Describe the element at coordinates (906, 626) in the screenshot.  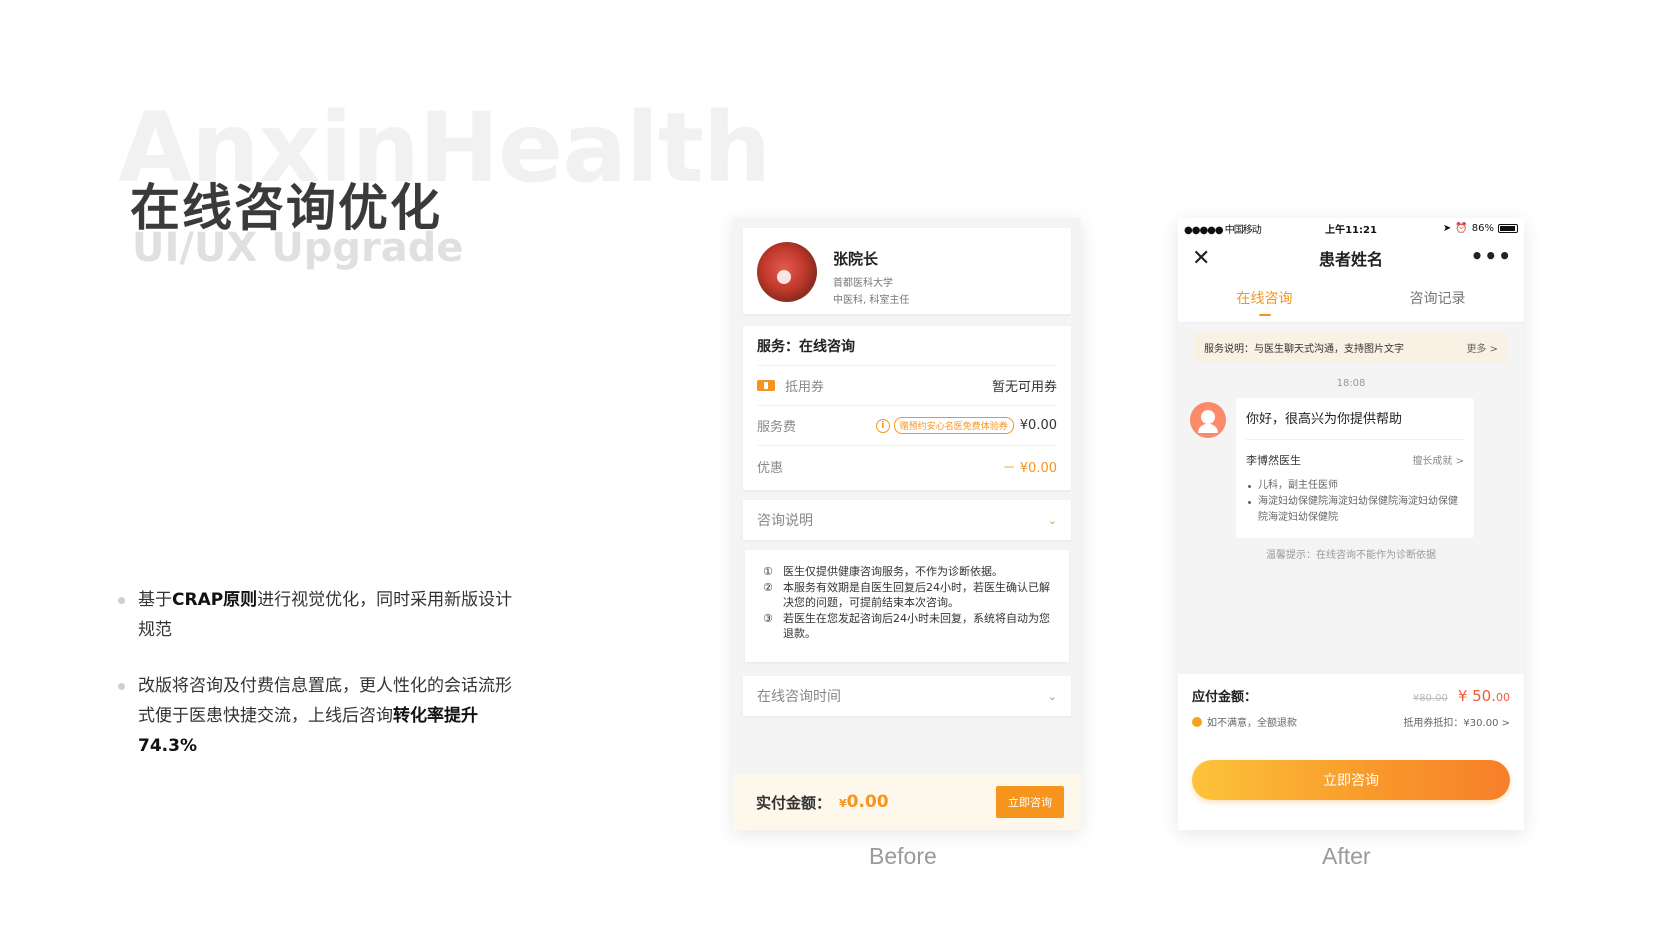
I see `note-item: ③ 若医生在您发起咨询后24小时未回复，系统将自动为您退款。` at that location.